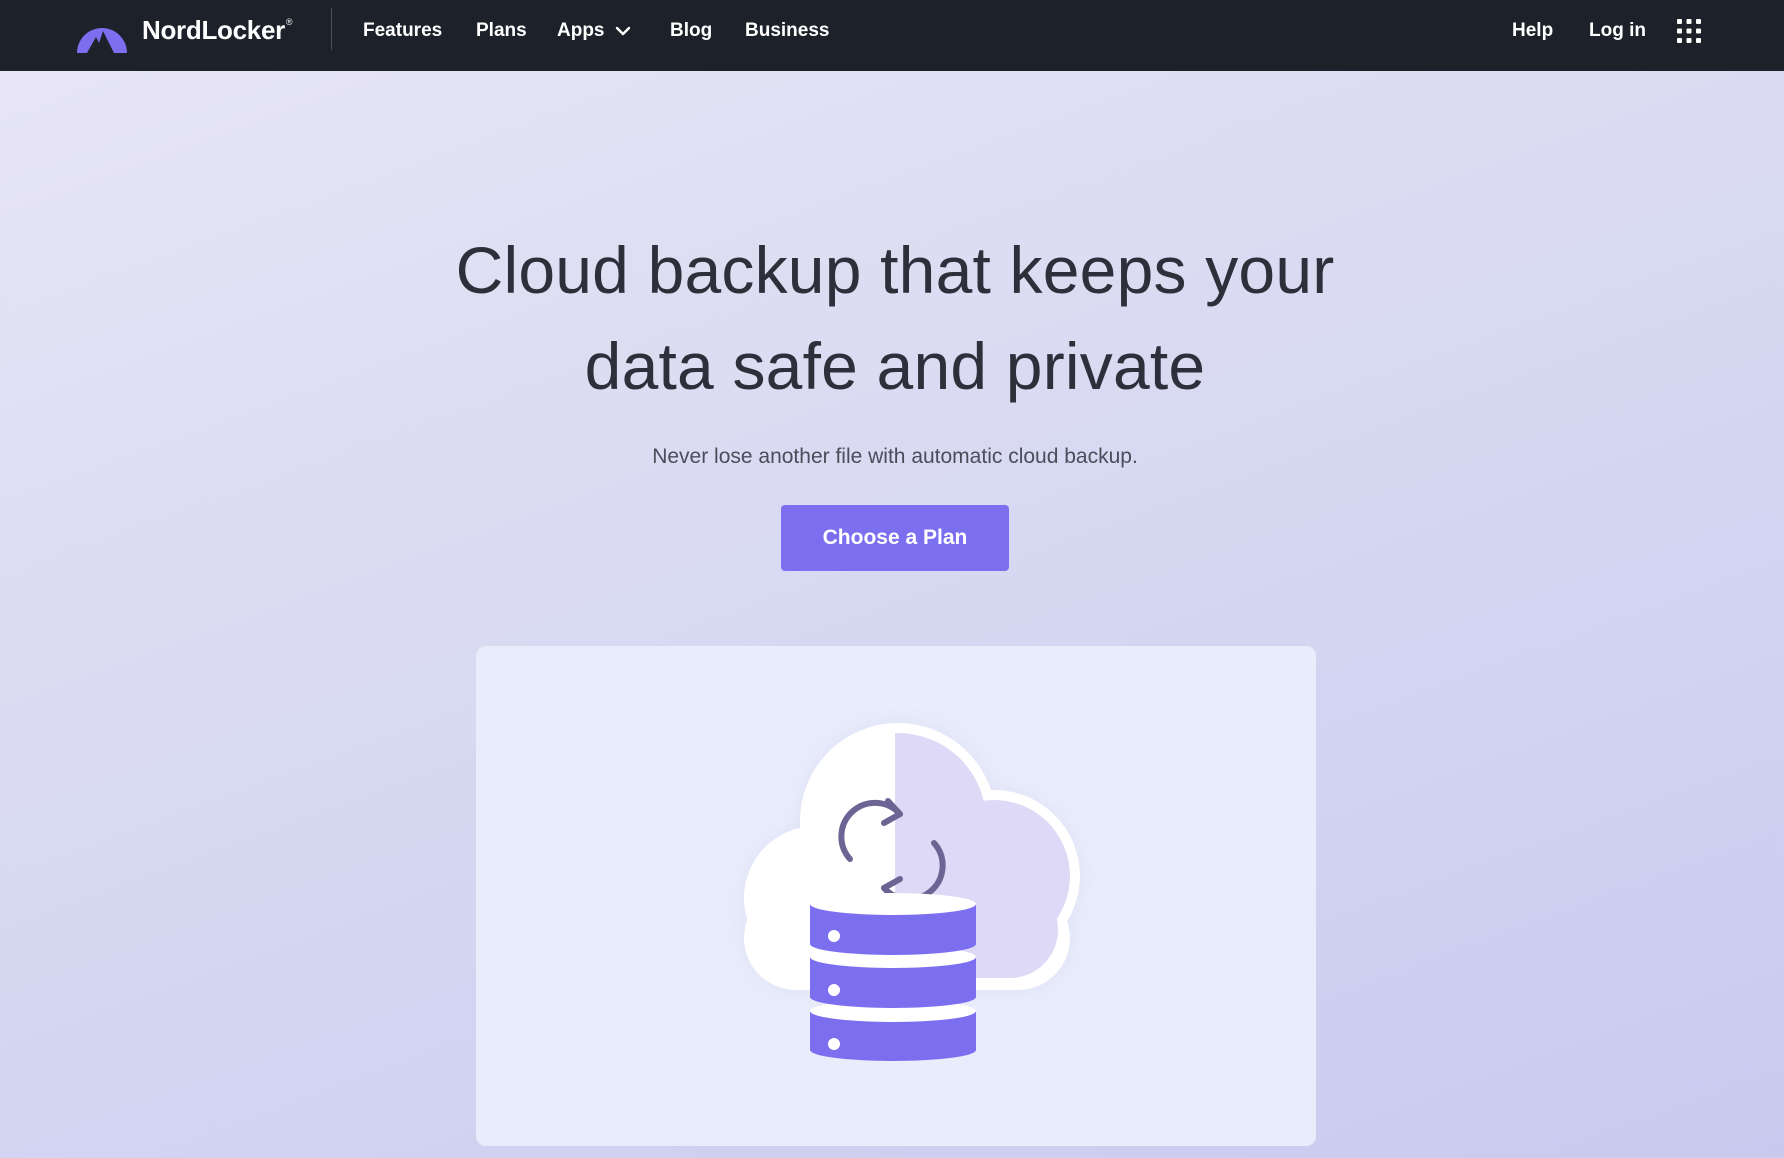  Describe the element at coordinates (102, 40) in the screenshot. I see `mountain-logo-icon` at that location.